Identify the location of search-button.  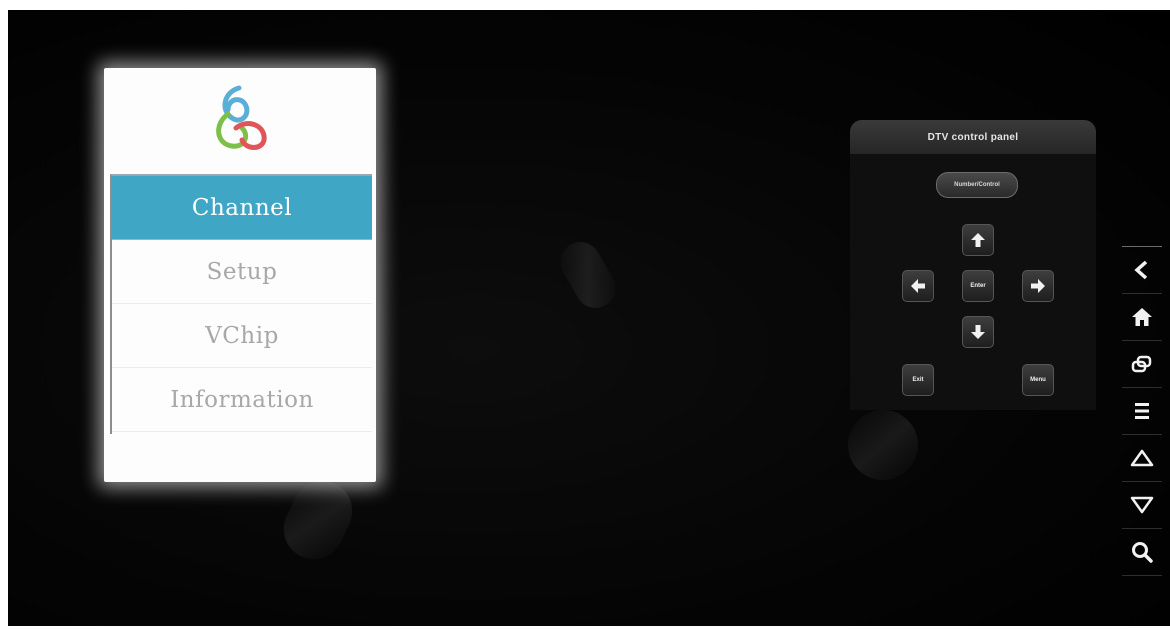
(1142, 552).